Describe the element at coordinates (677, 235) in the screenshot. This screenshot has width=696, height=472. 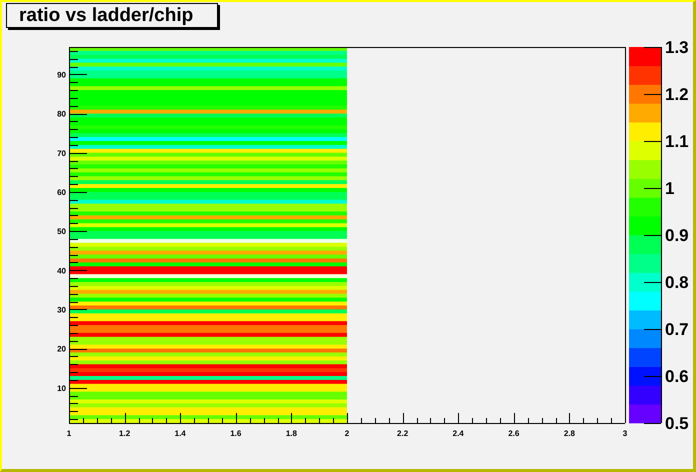
I see `scale-label: 0.9` at that location.